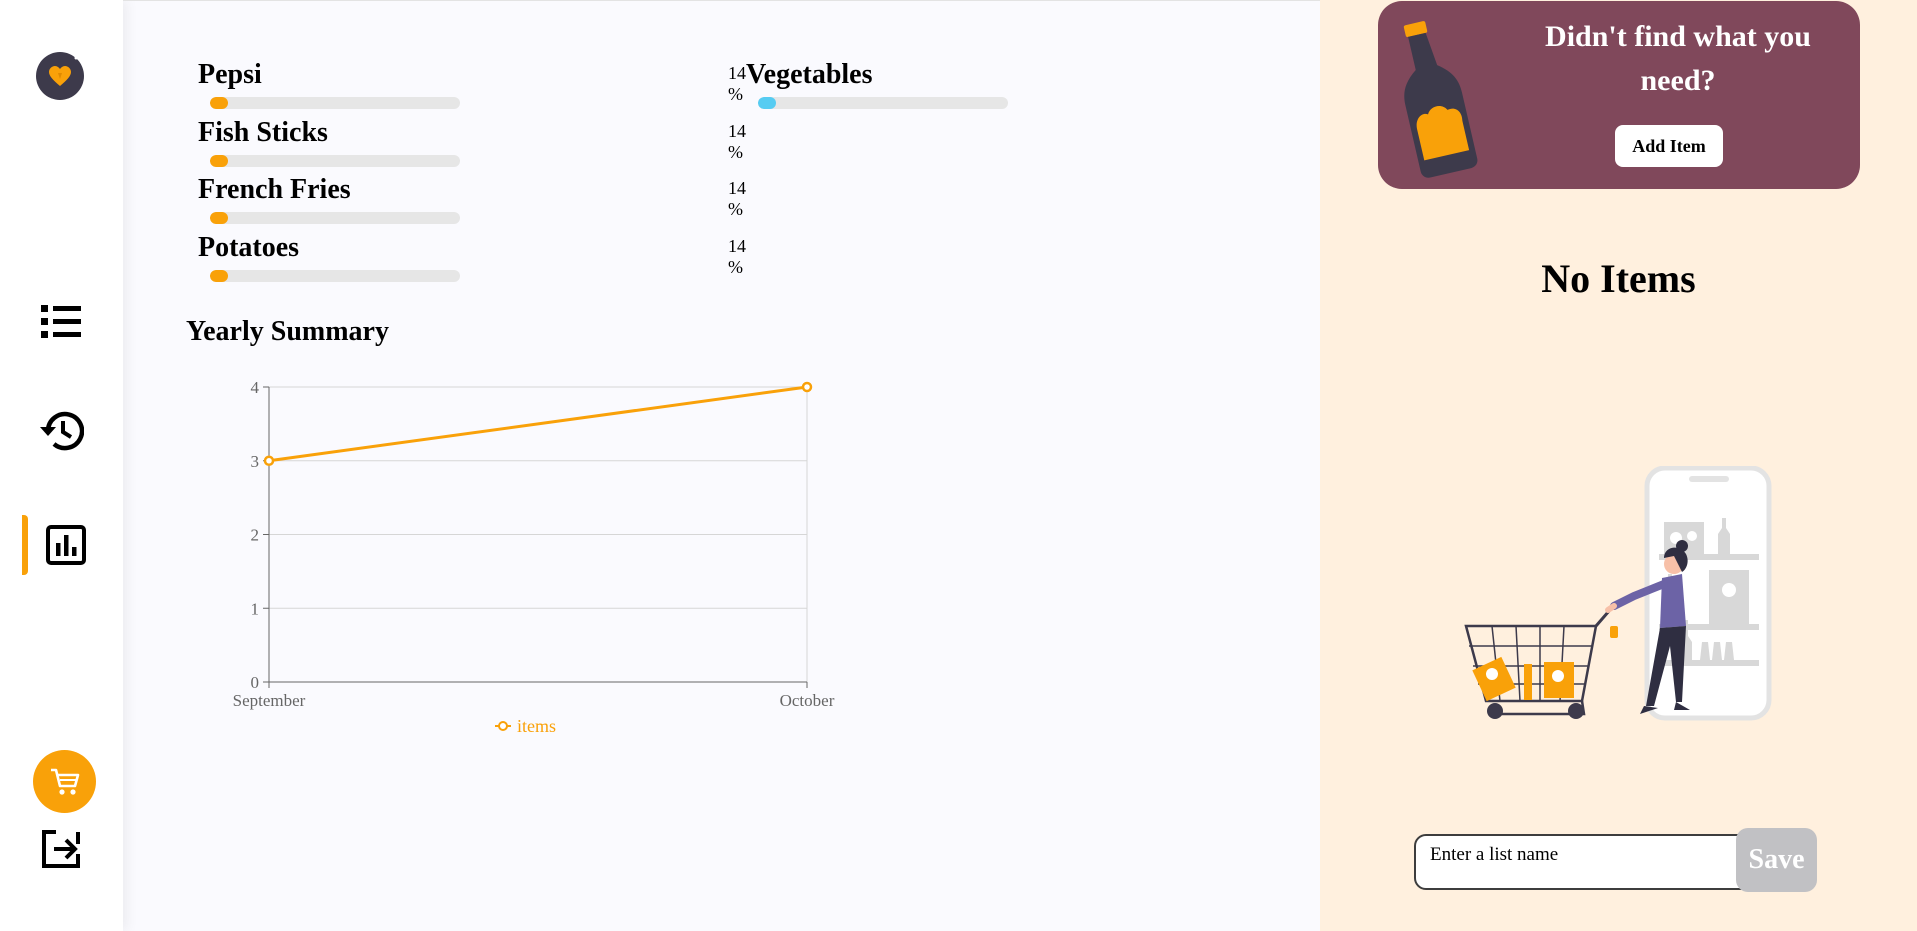  I want to click on stat-row: Vegetables14 %, so click(1045, 87).